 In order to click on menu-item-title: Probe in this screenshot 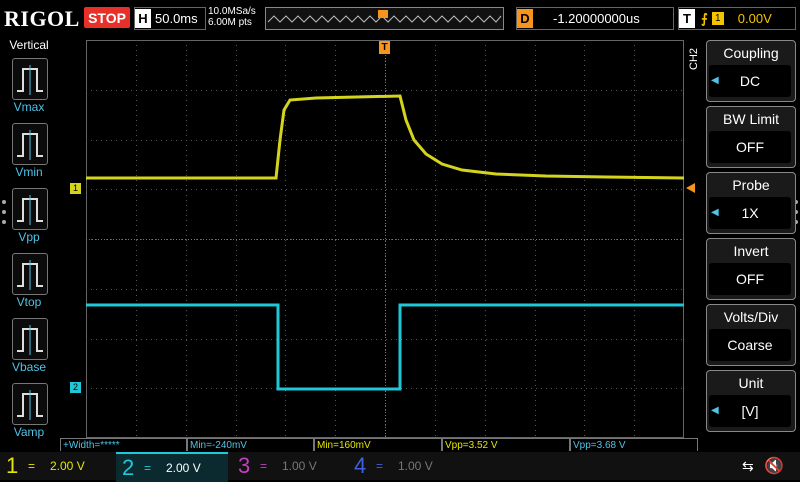, I will do `click(751, 185)`.